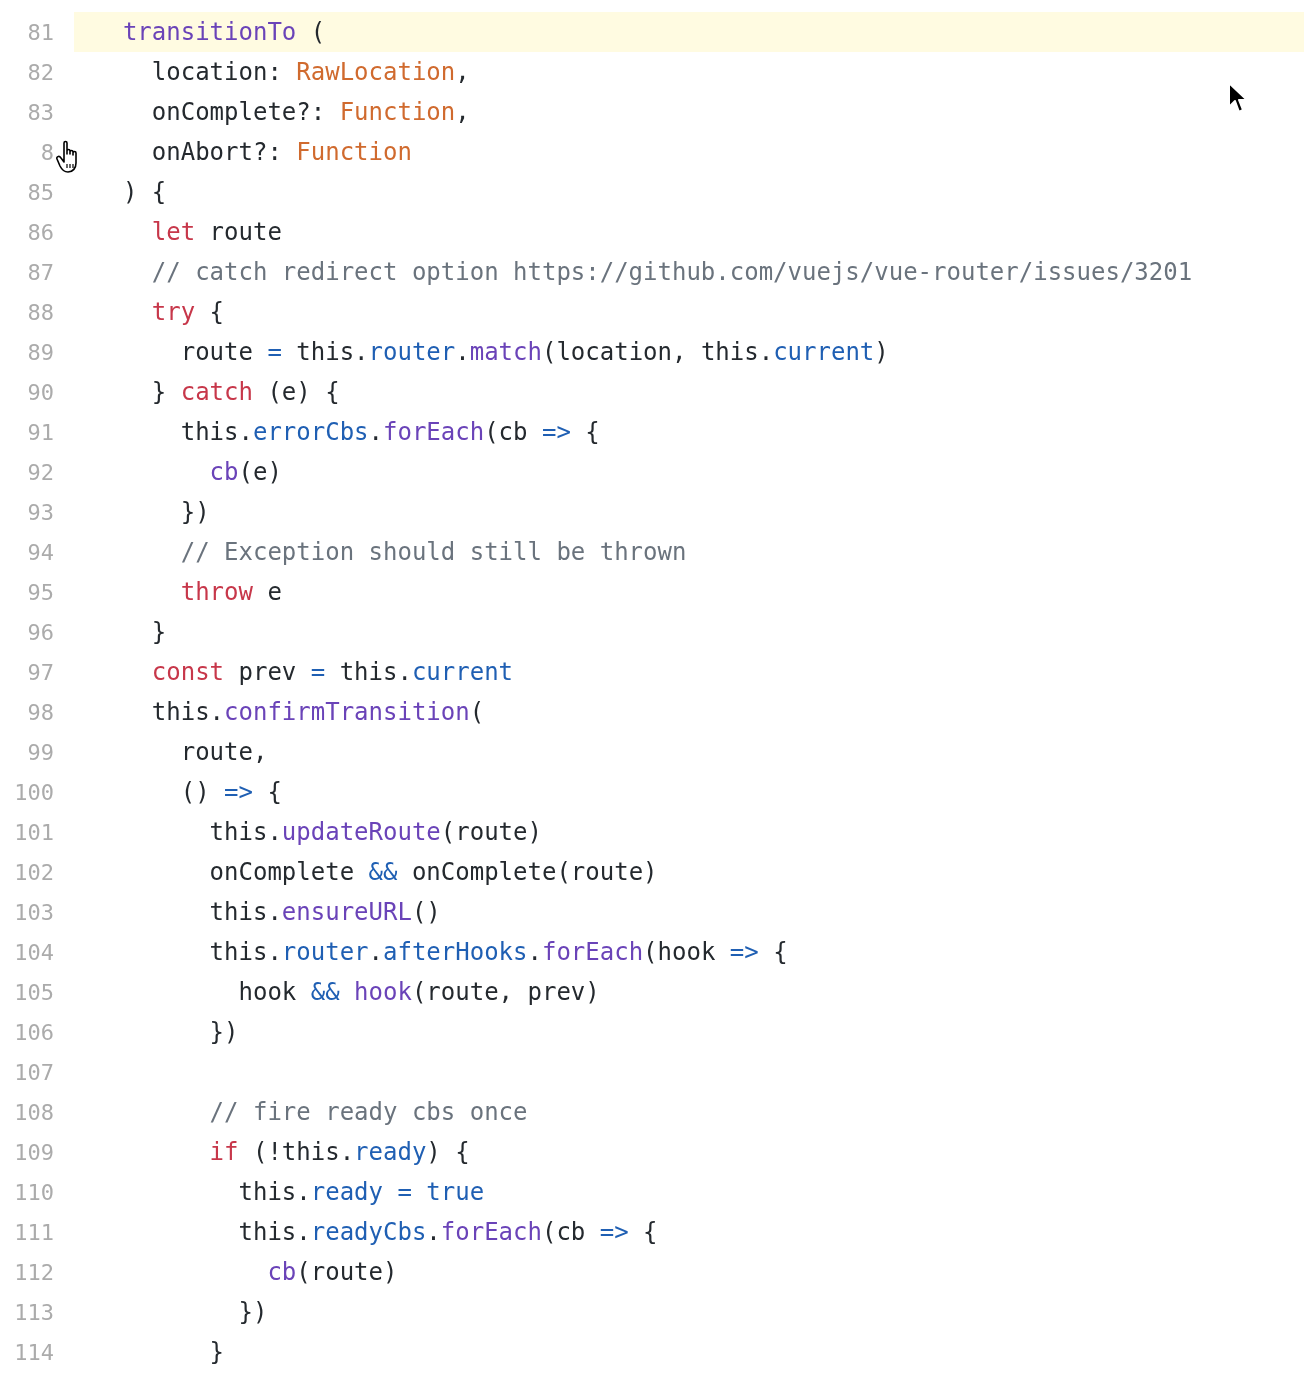 The height and width of the screenshot is (1374, 1304). What do you see at coordinates (33, 952) in the screenshot?
I see `line-number: 104` at bounding box center [33, 952].